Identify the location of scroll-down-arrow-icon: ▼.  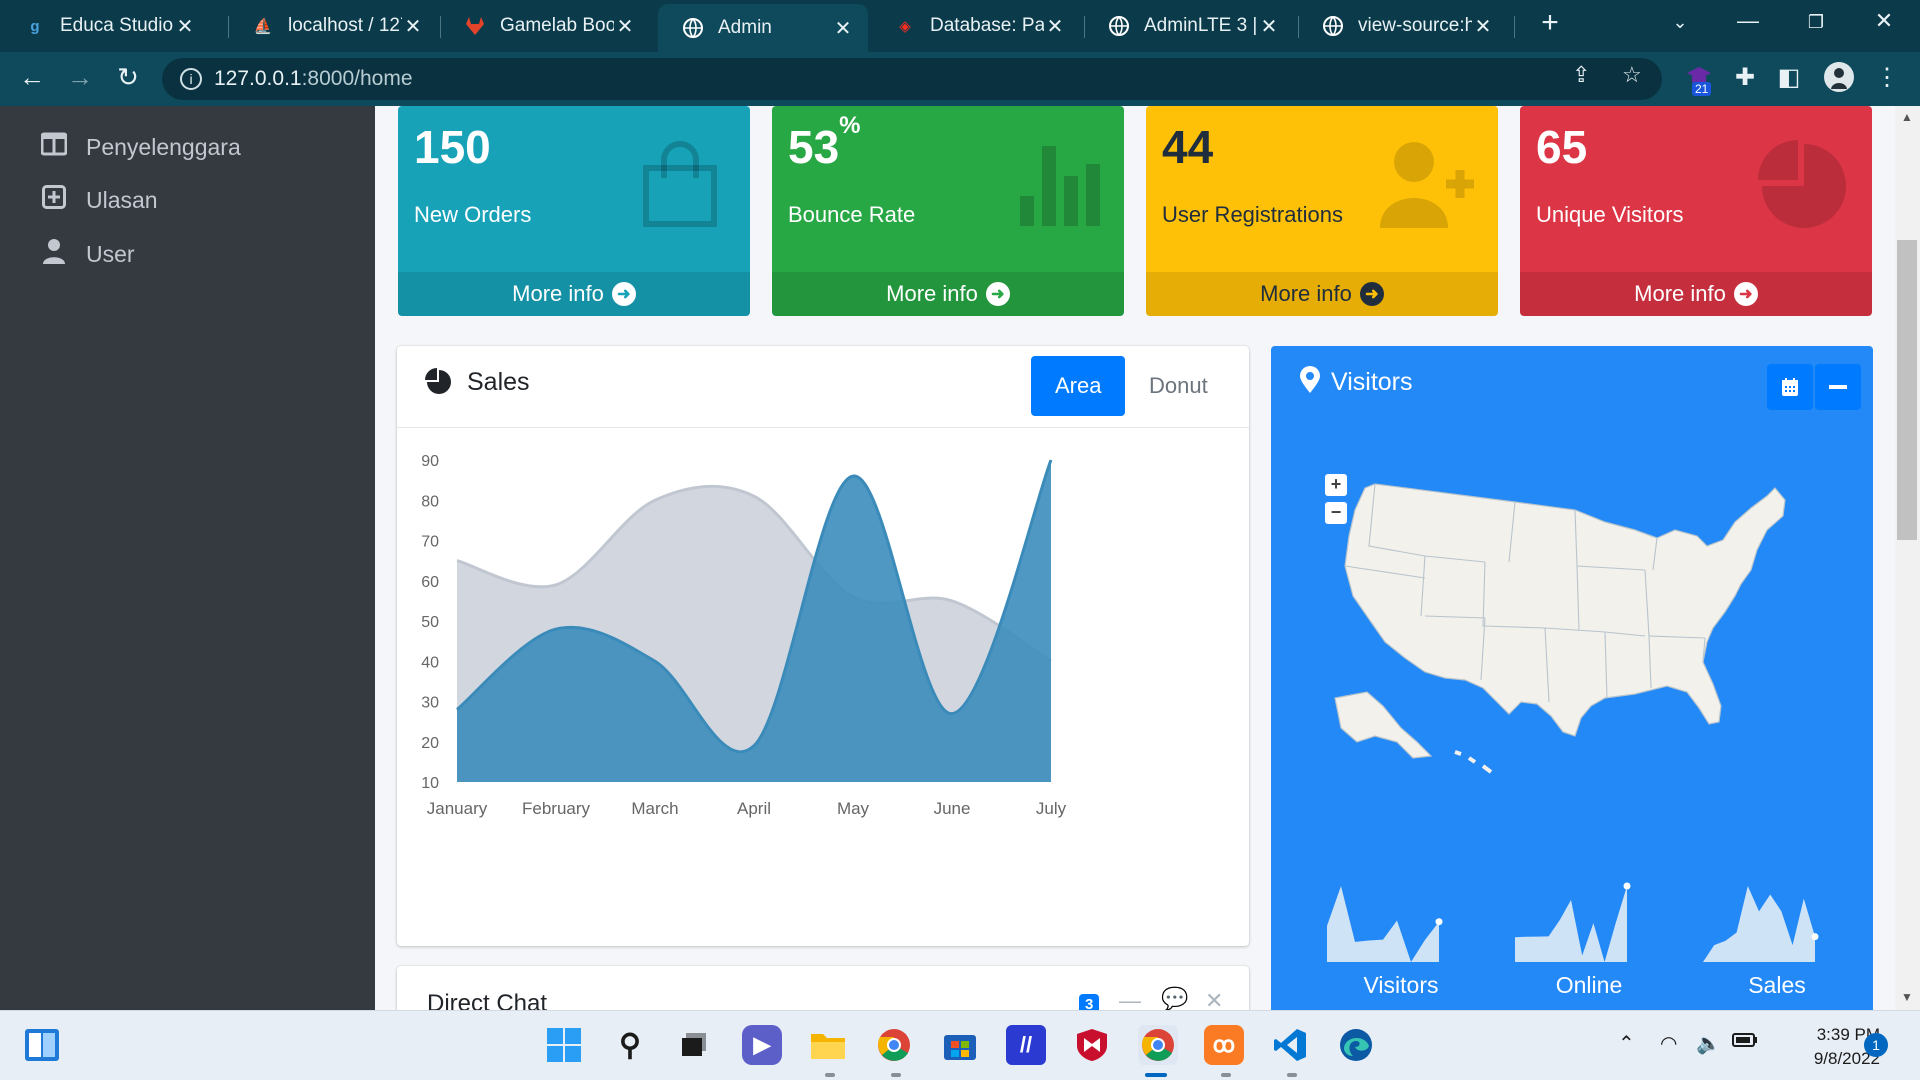
(1907, 997).